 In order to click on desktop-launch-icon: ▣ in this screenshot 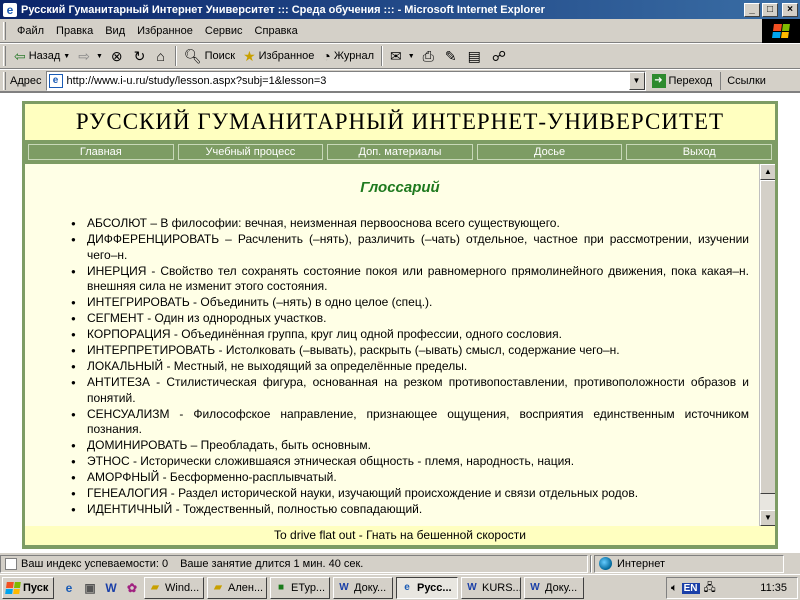, I will do `click(90, 588)`.